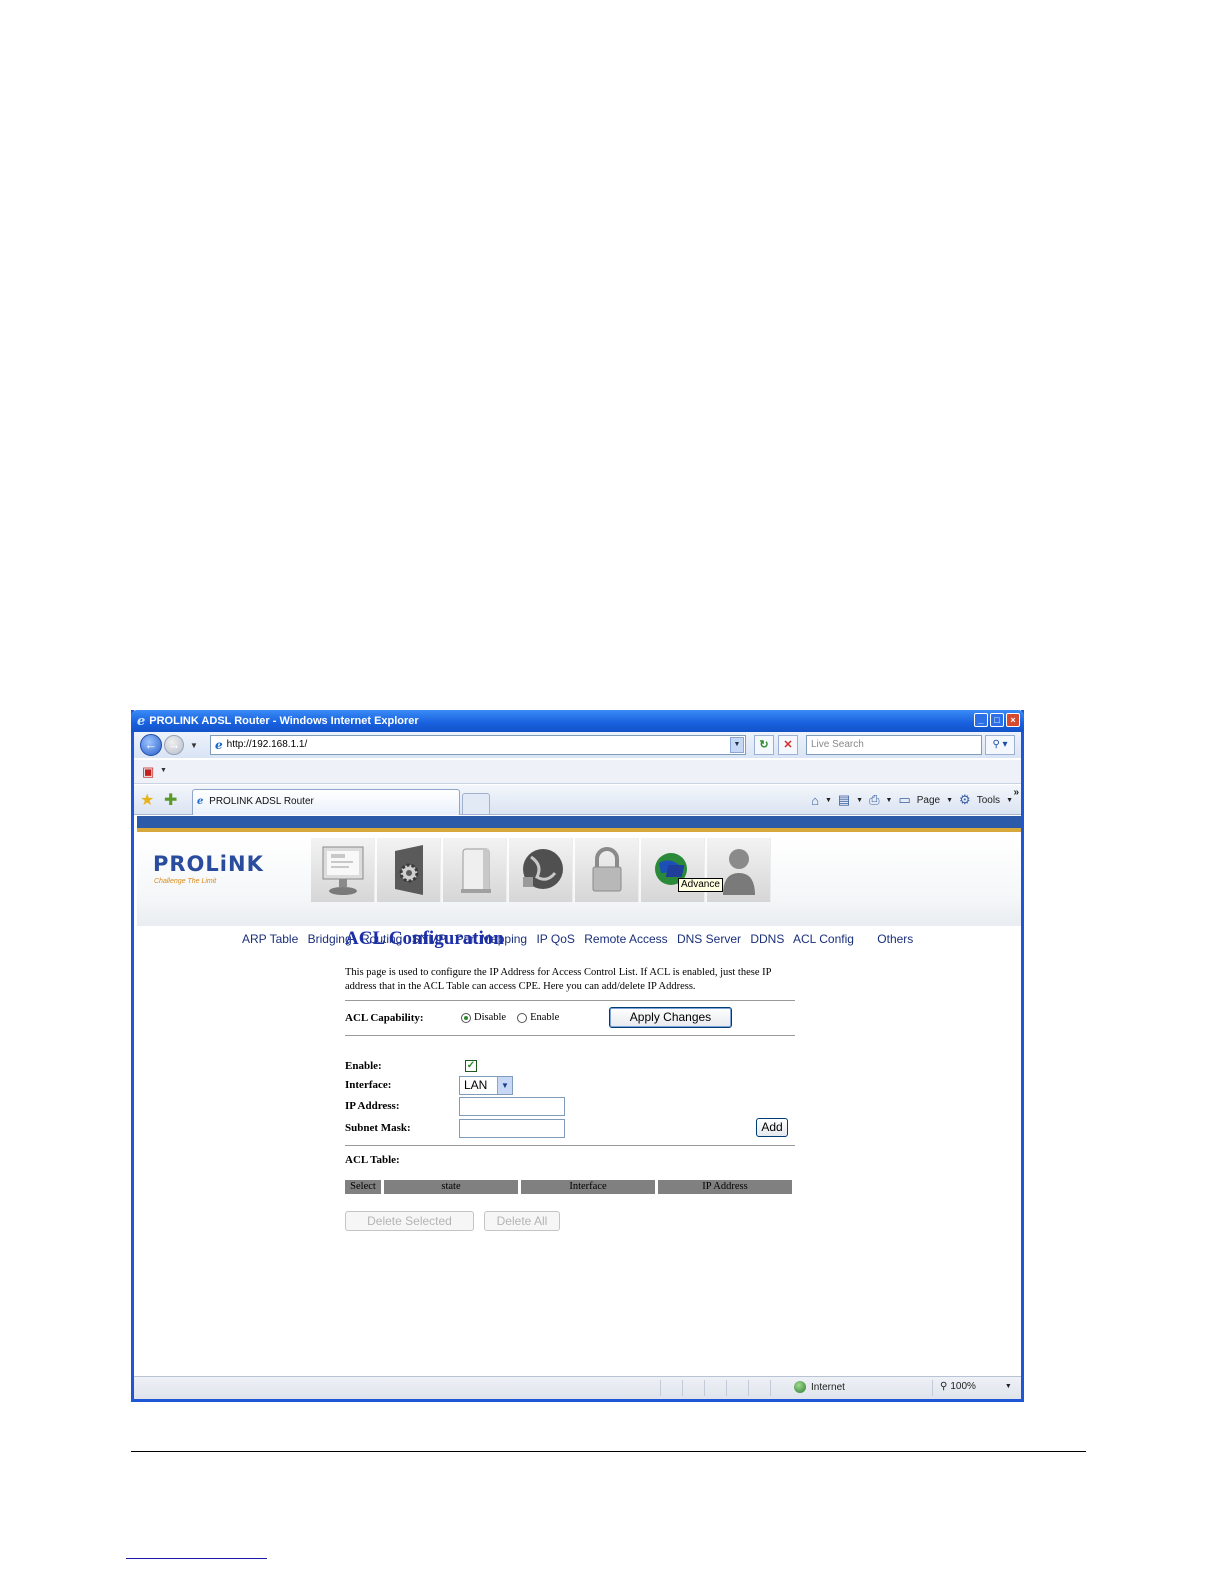 The image size is (1224, 1584). What do you see at coordinates (981, 720) in the screenshot?
I see `minimize-button: _` at bounding box center [981, 720].